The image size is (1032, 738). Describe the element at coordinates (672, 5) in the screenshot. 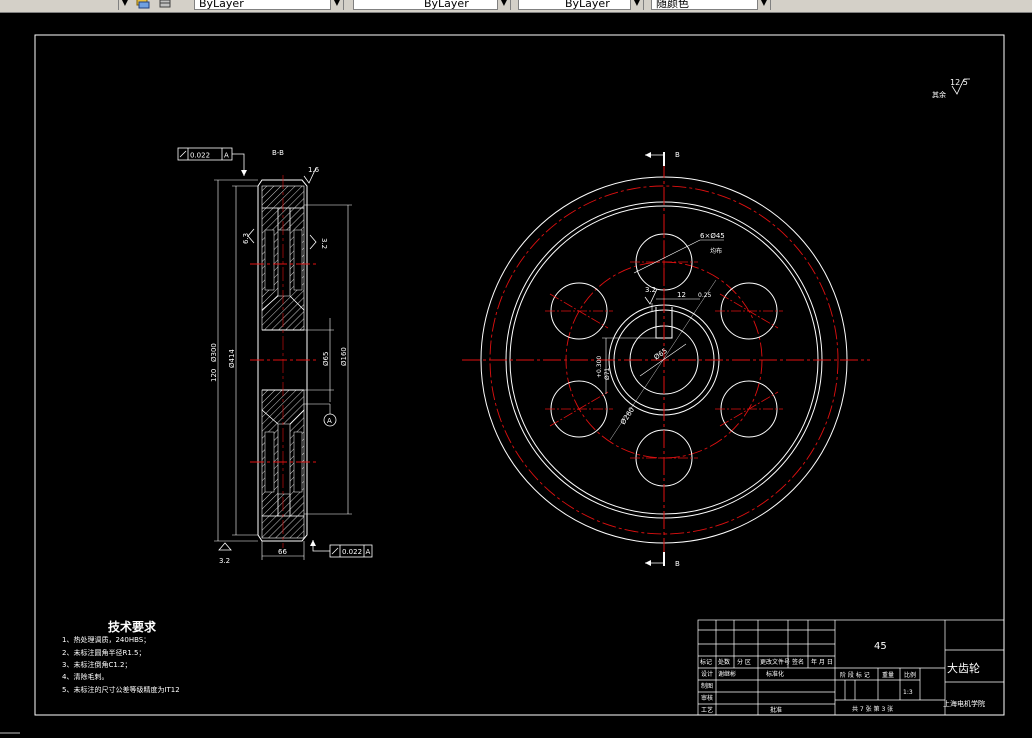

I see `plotstyle-control-value: 随颜色` at that location.